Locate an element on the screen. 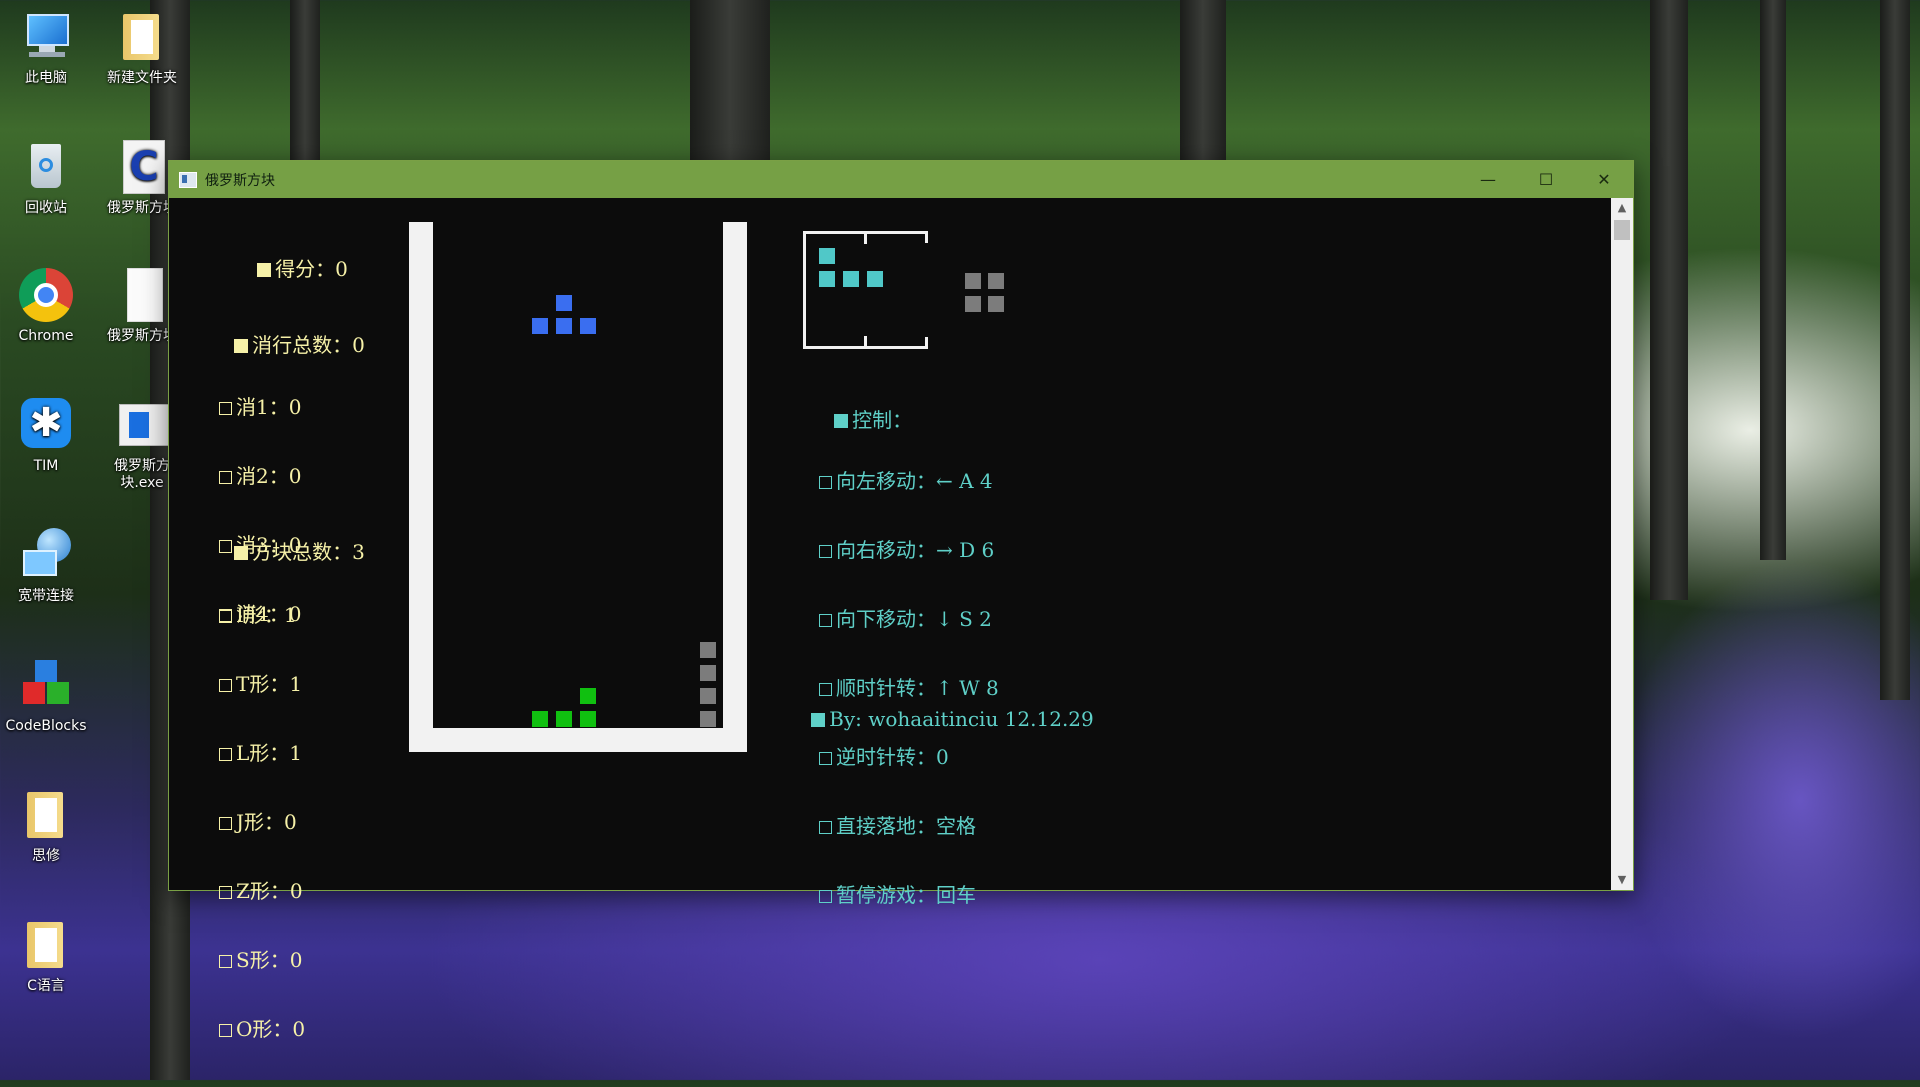 The width and height of the screenshot is (1920, 1087). desktop-icon-c-language-folder: C语言 is located at coordinates (46, 956).